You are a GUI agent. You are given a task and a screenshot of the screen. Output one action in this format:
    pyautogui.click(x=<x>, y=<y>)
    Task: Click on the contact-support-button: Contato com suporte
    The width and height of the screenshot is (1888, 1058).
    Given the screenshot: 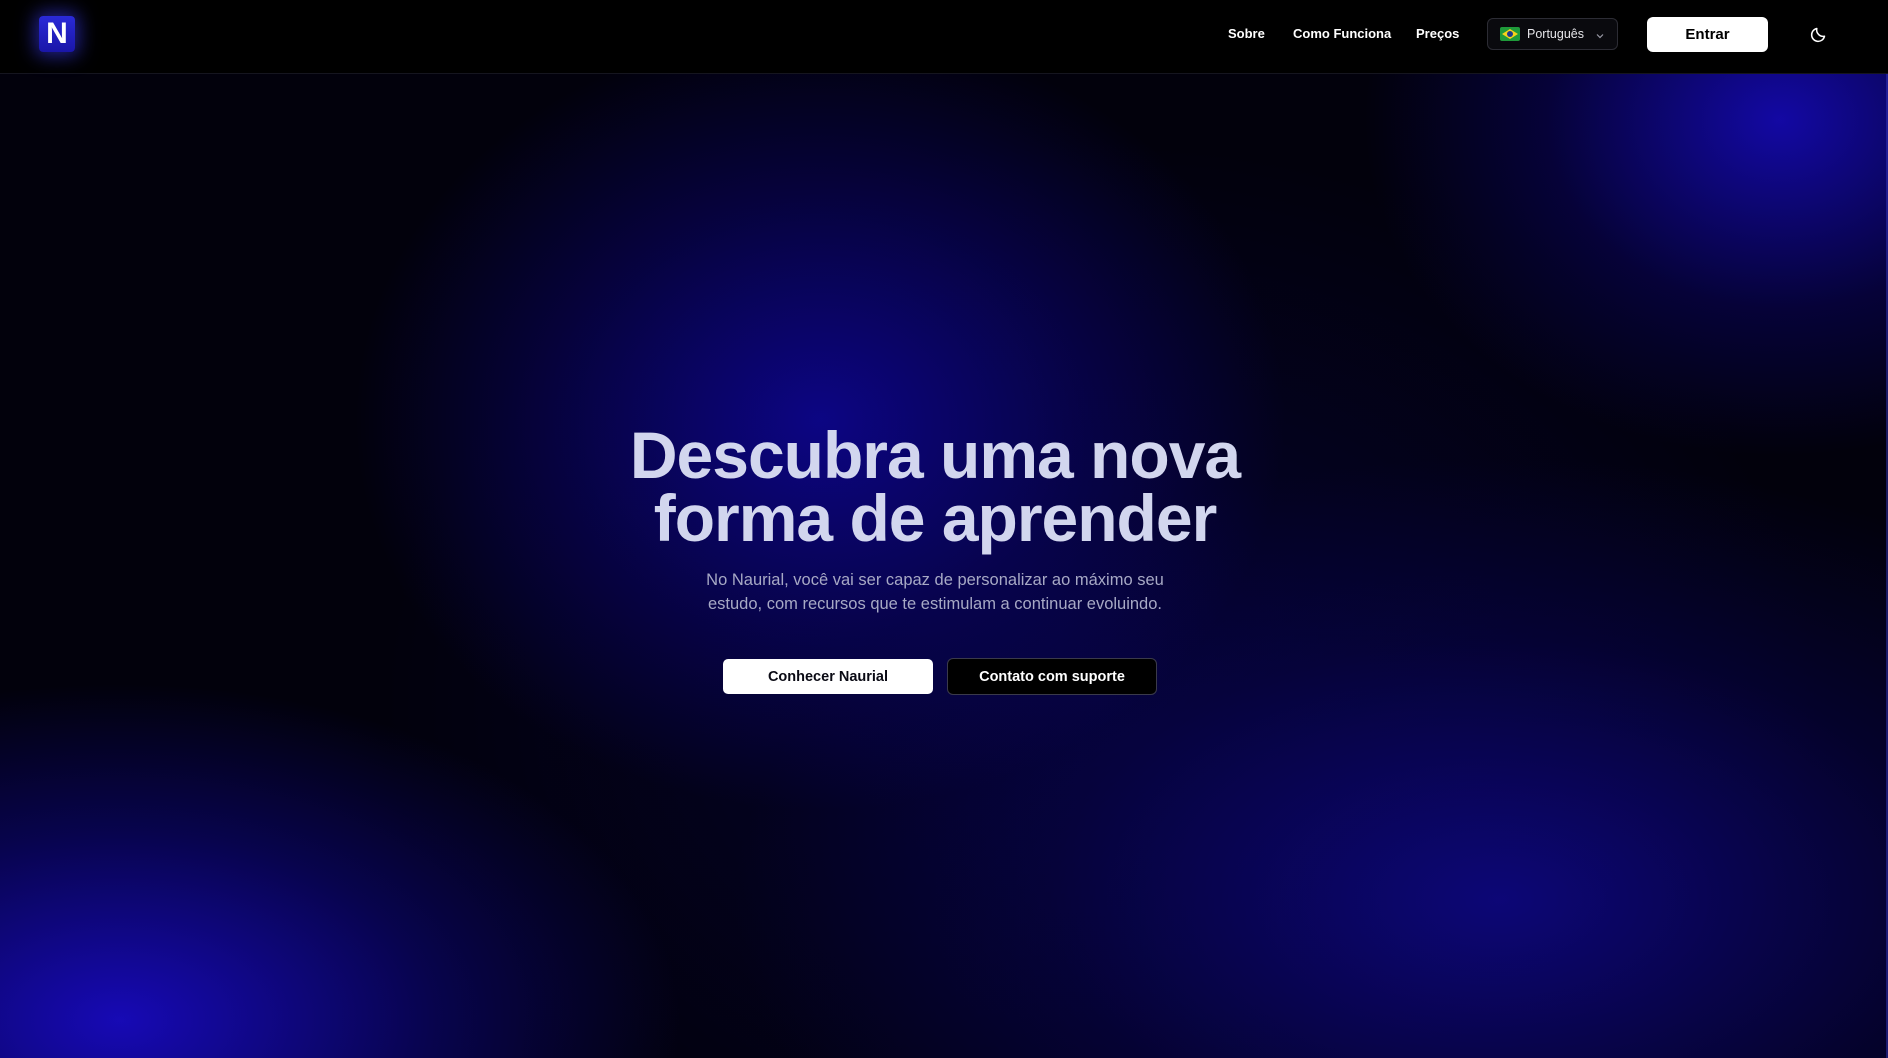 What is the action you would take?
    pyautogui.click(x=1052, y=676)
    